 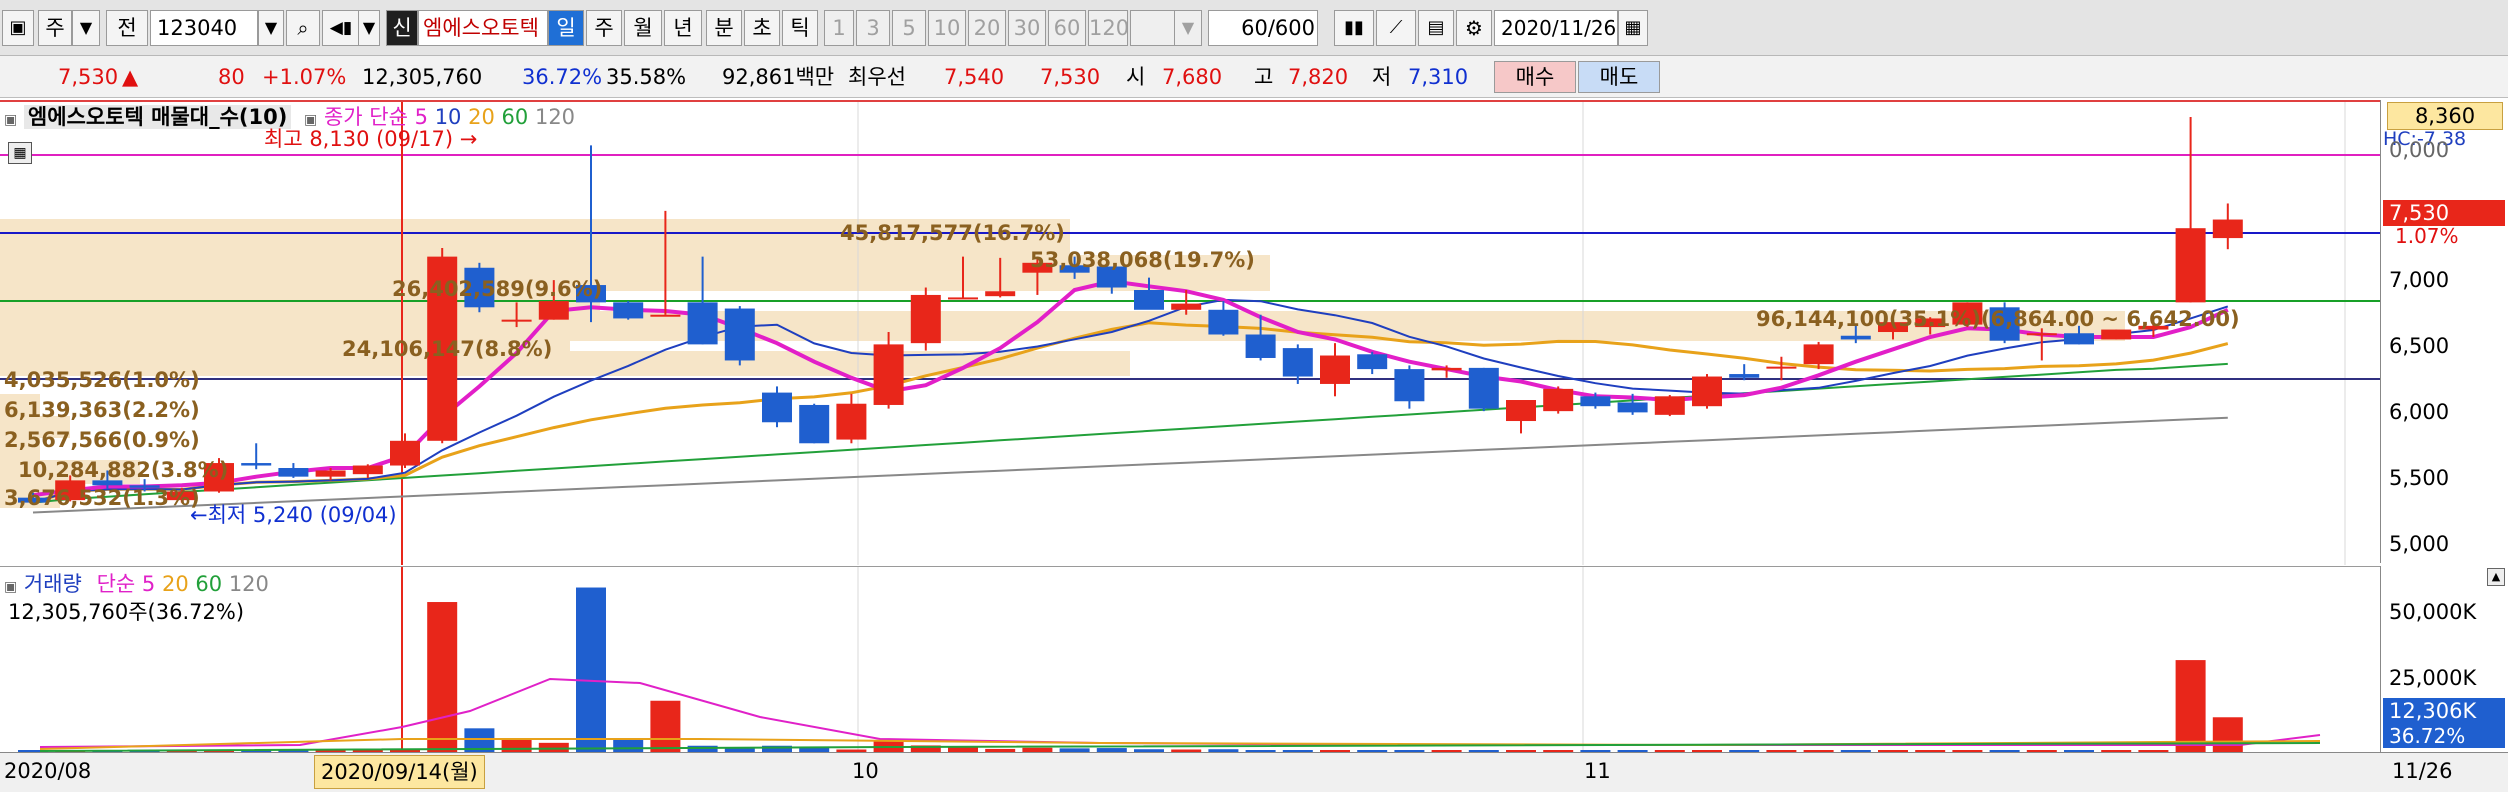 What do you see at coordinates (2433, 678) in the screenshot?
I see `volume-tick: 25,000K` at bounding box center [2433, 678].